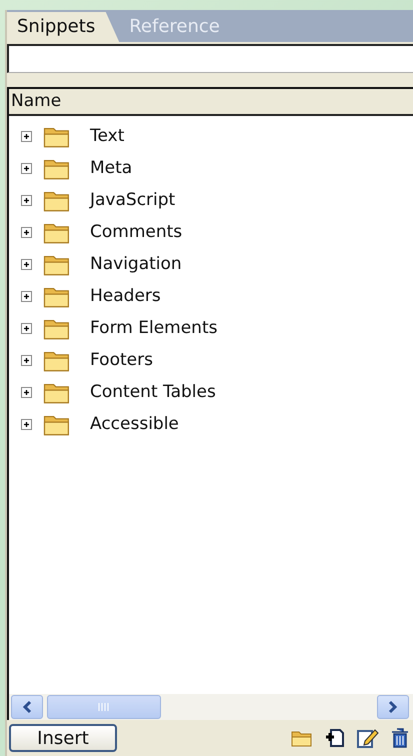 The image size is (413, 756). Describe the element at coordinates (136, 264) in the screenshot. I see `folder-label: Navigation` at that location.